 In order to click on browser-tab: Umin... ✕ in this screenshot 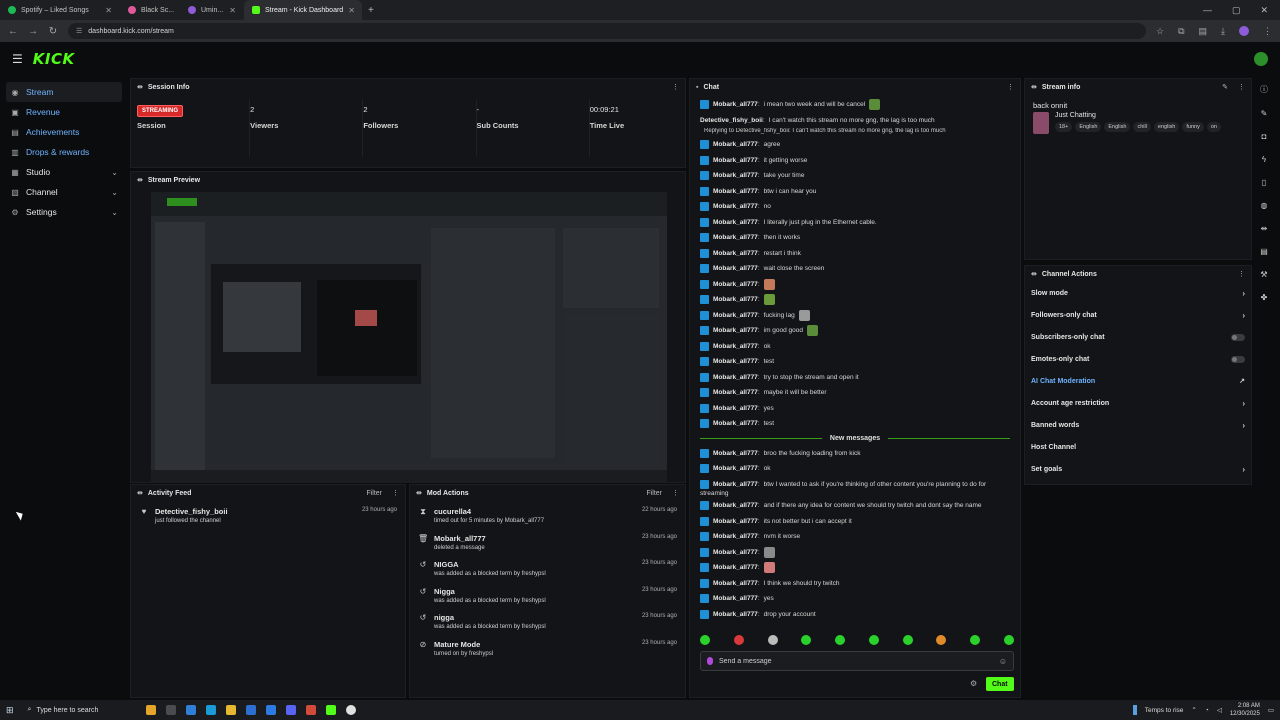, I will do `click(212, 10)`.